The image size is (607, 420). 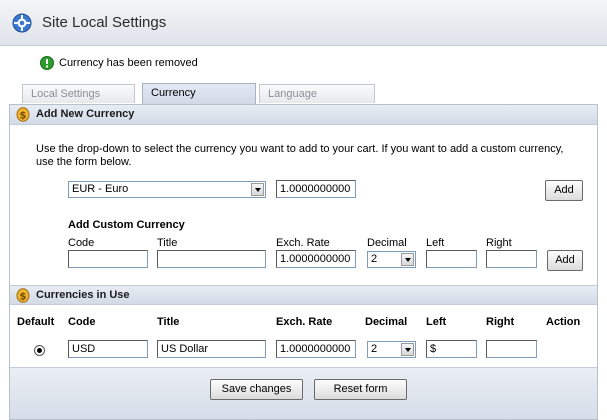 I want to click on custom-decimal-label: Decimal, so click(x=387, y=243).